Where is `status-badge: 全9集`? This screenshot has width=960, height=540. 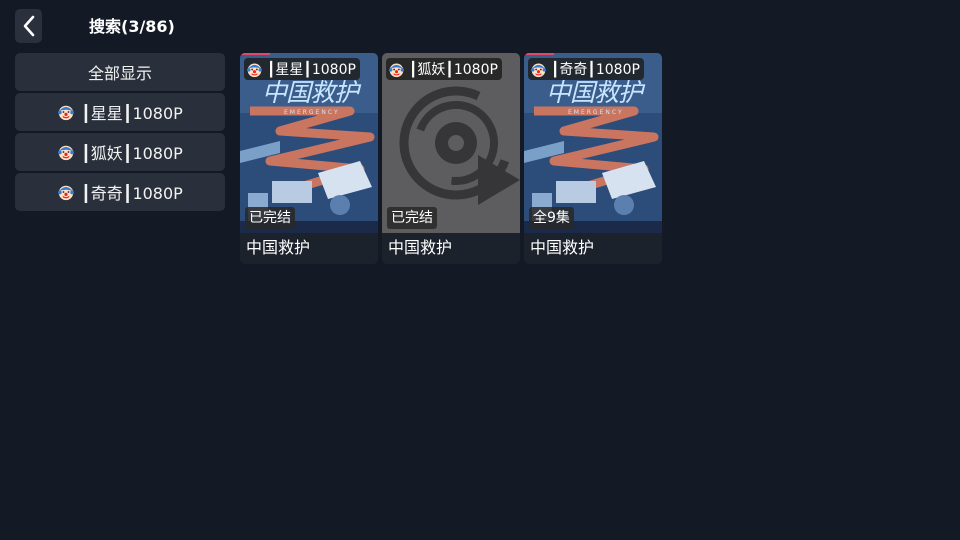 status-badge: 全9集 is located at coordinates (551, 218).